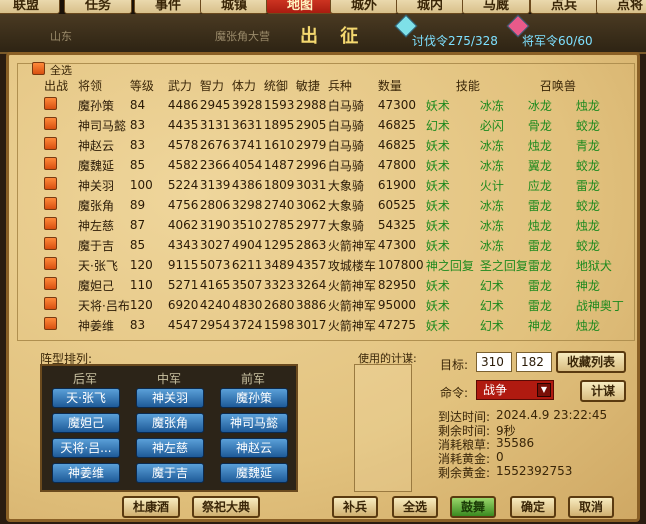  What do you see at coordinates (364, 7) in the screenshot?
I see `tab-outside: 城外` at bounding box center [364, 7].